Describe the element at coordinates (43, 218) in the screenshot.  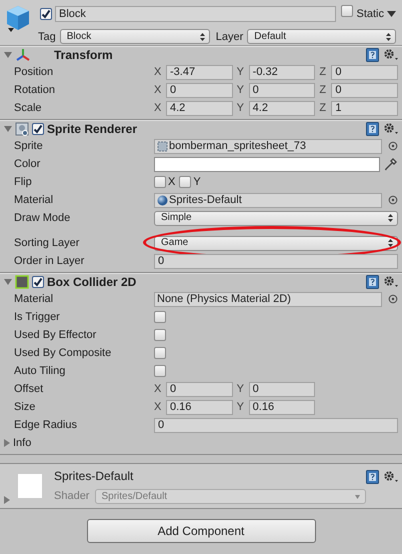
I see `property-label: Draw Mode` at that location.